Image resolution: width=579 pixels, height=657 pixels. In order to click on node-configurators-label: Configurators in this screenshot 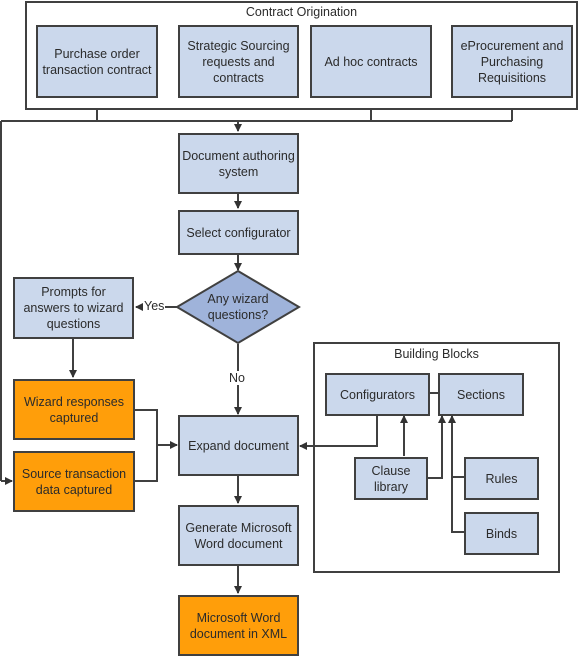, I will do `click(377, 394)`.